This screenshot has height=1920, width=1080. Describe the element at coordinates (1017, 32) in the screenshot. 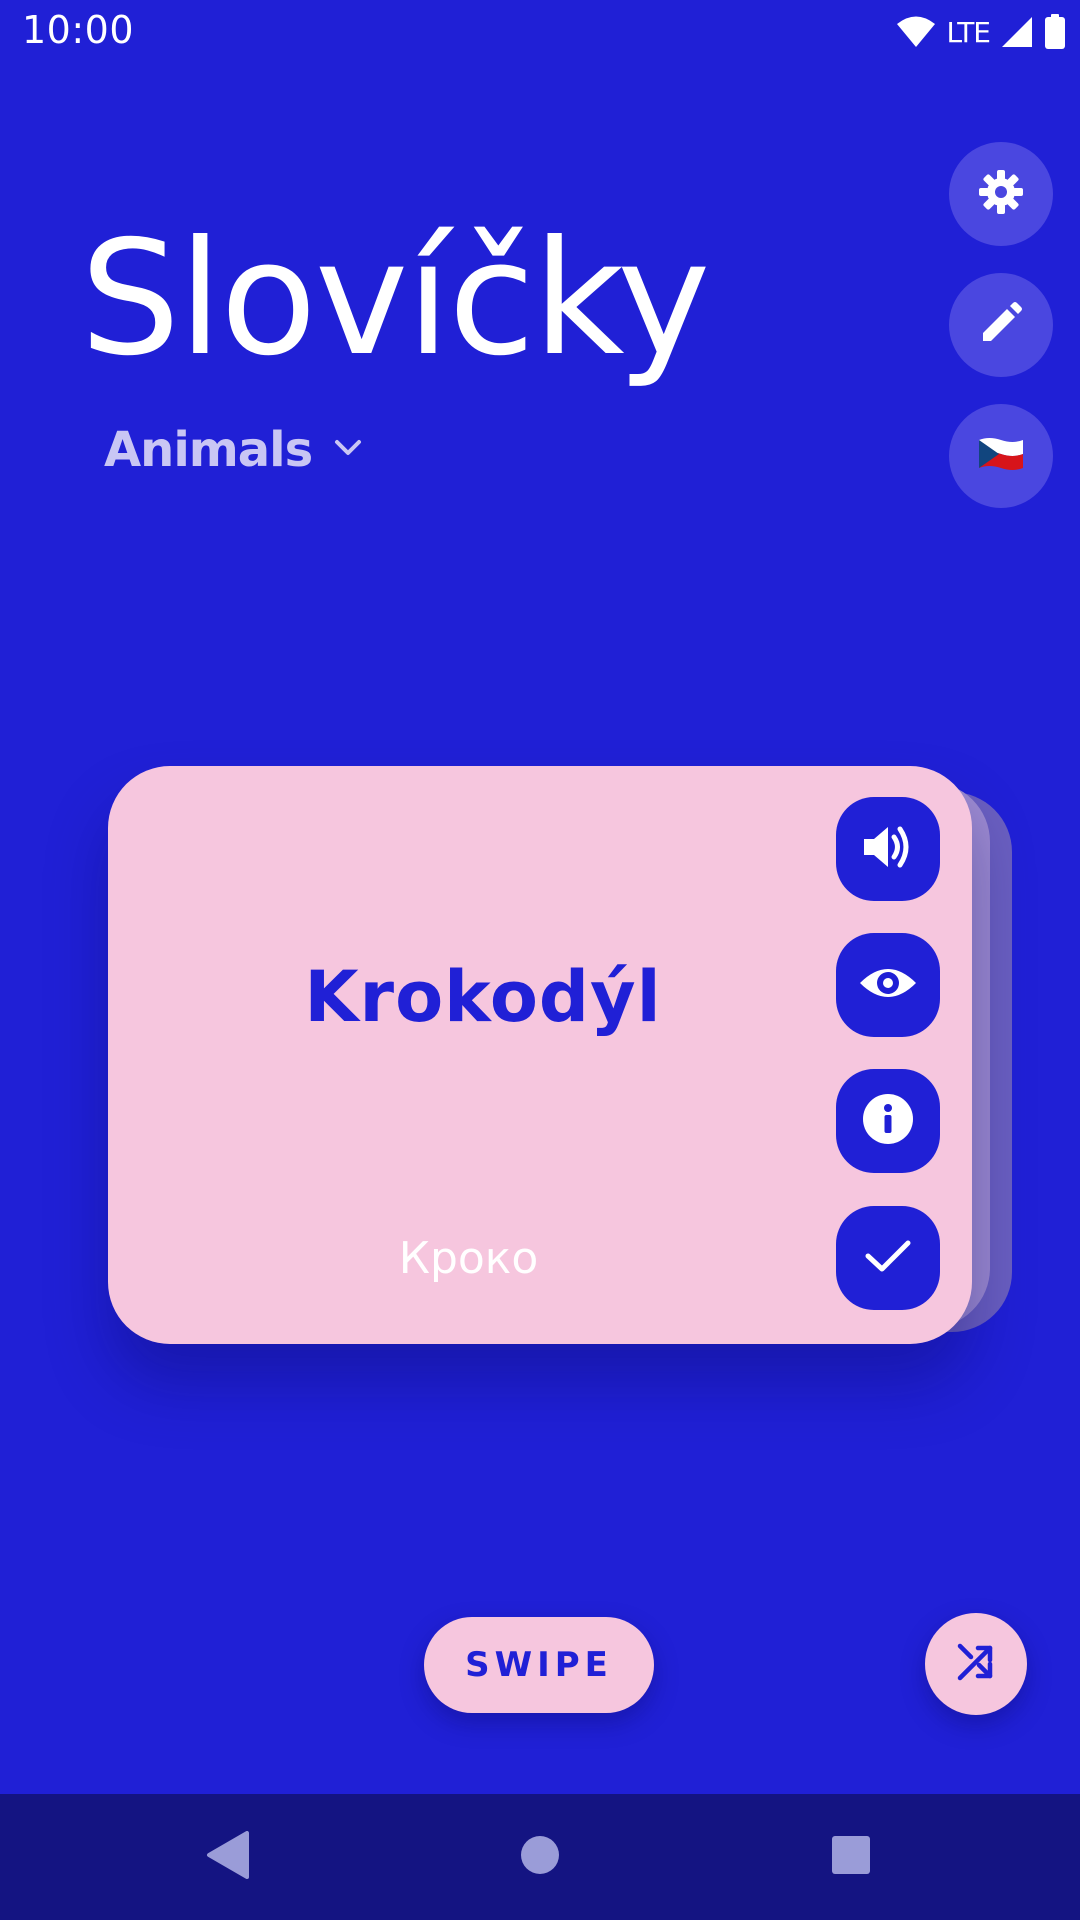

I see `cell-signal-icon` at that location.